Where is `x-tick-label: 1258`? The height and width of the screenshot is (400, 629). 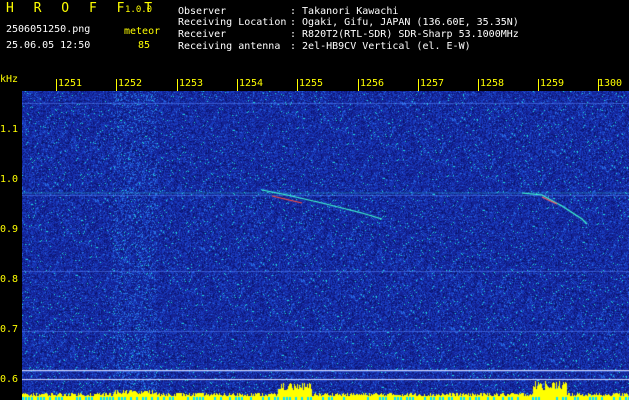
x-tick-label: 1258 is located at coordinates (492, 83).